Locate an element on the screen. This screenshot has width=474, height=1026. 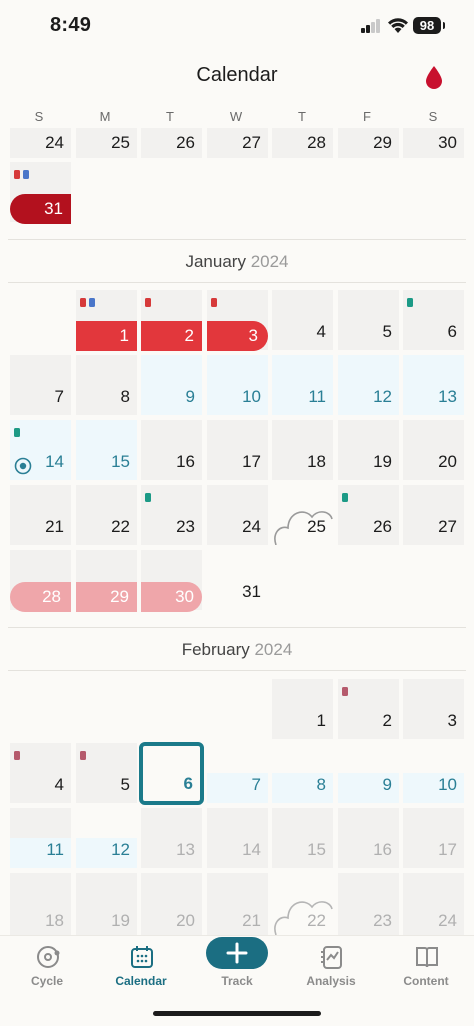
period-day: 3 is located at coordinates (237, 336).